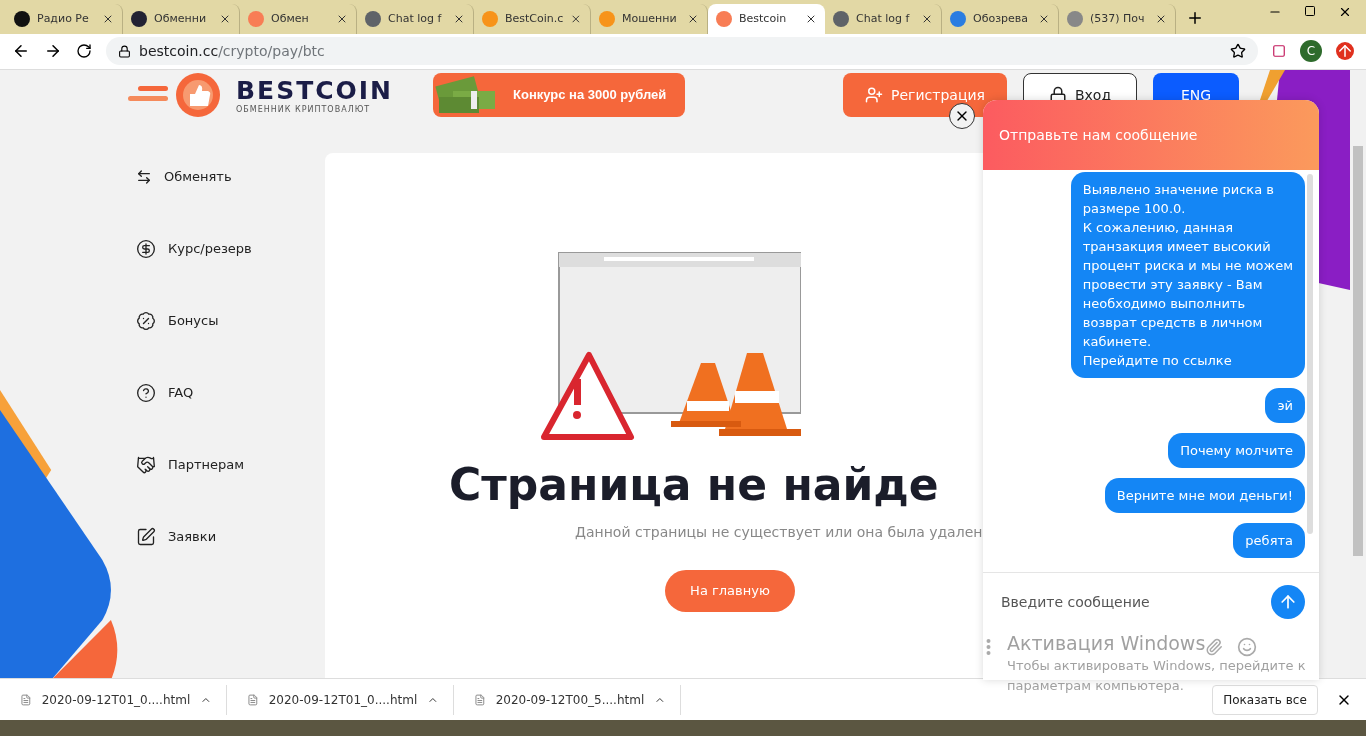 The width and height of the screenshot is (1366, 736). Describe the element at coordinates (1279, 51) in the screenshot. I see `extension-icon` at that location.